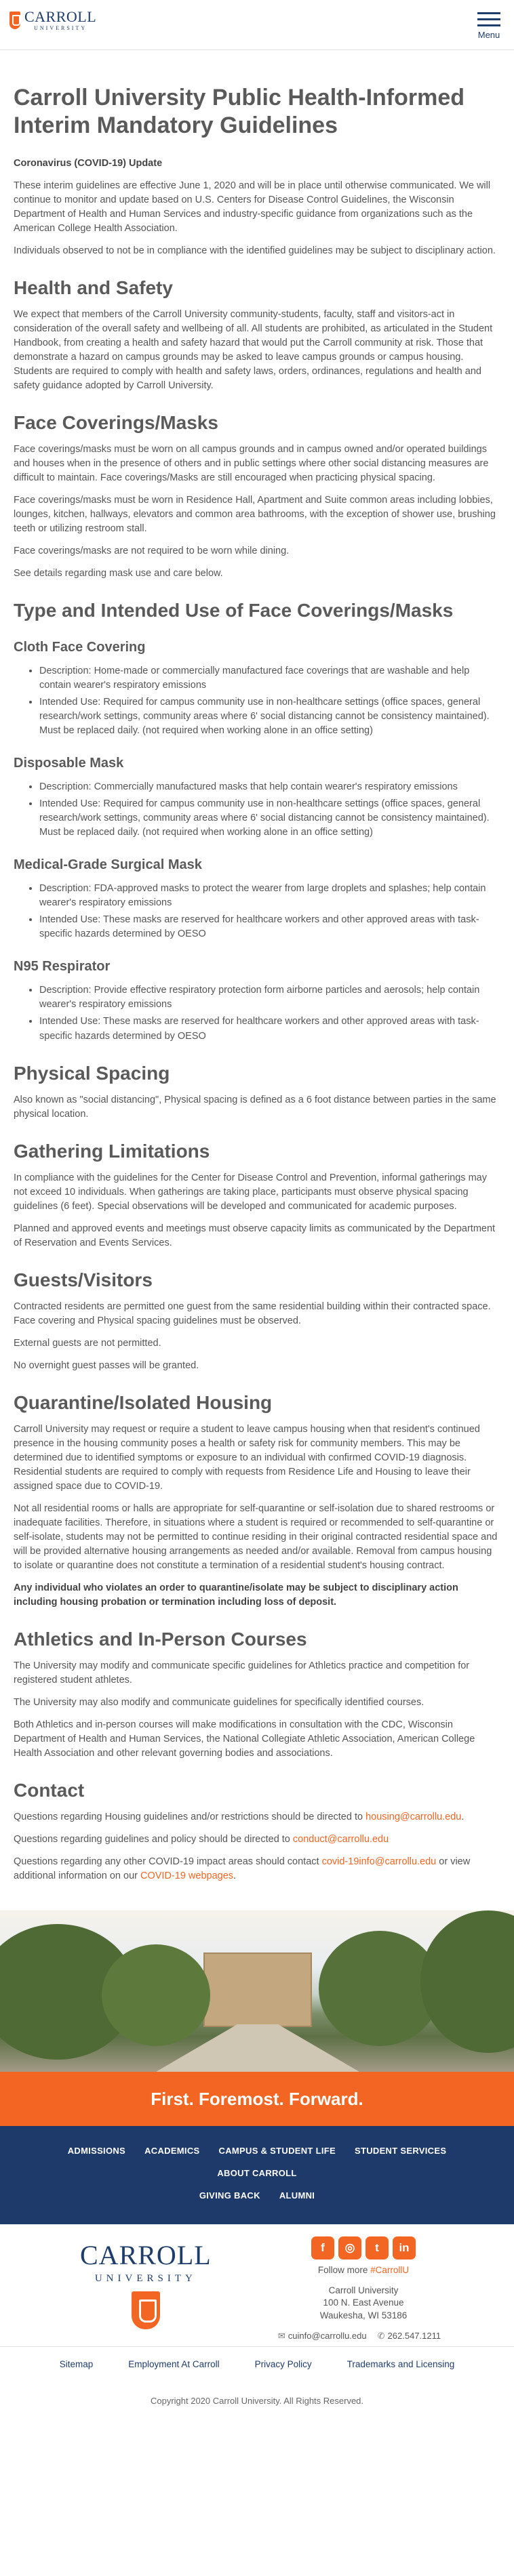 This screenshot has height=2576, width=514. What do you see at coordinates (257, 2100) in the screenshot?
I see `tagline: First. Foremost. Forward.` at bounding box center [257, 2100].